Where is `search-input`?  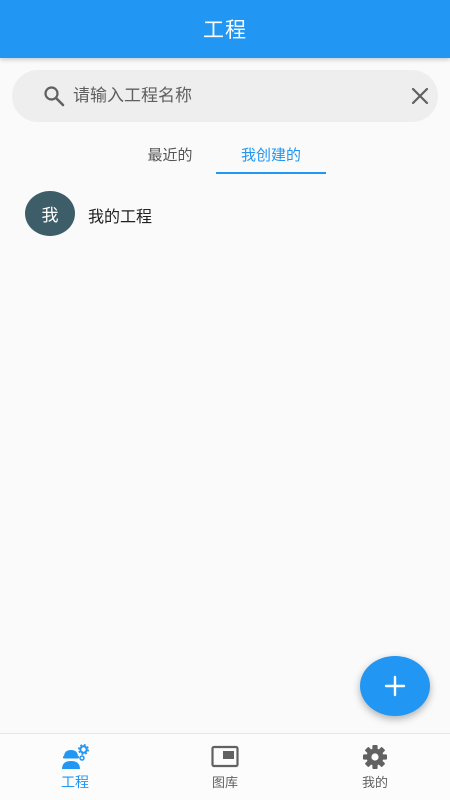
search-input is located at coordinates (228, 96).